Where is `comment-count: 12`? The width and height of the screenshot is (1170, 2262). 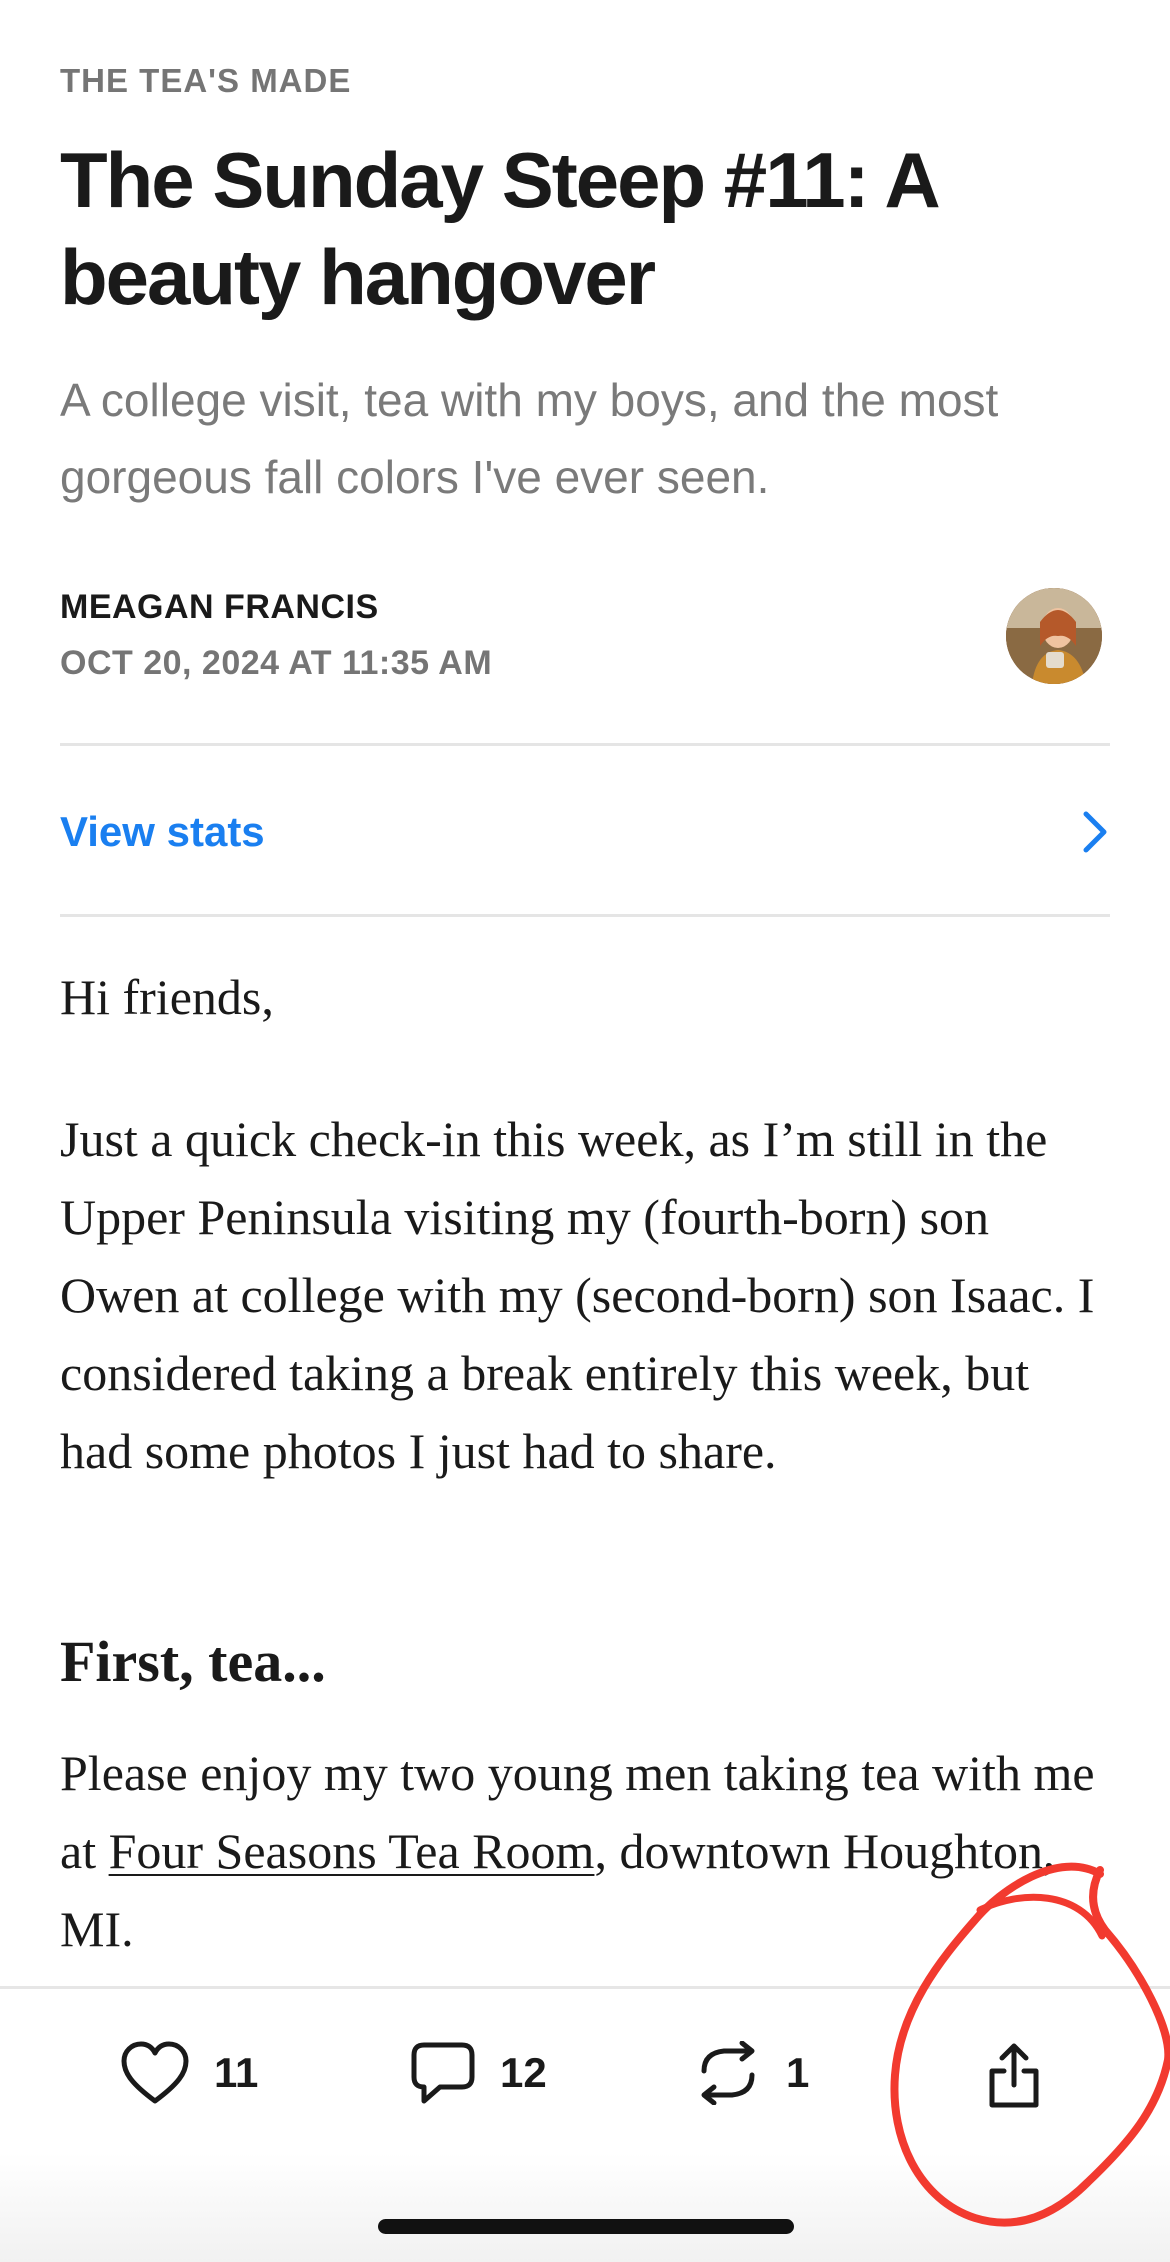
comment-count: 12 is located at coordinates (523, 2072).